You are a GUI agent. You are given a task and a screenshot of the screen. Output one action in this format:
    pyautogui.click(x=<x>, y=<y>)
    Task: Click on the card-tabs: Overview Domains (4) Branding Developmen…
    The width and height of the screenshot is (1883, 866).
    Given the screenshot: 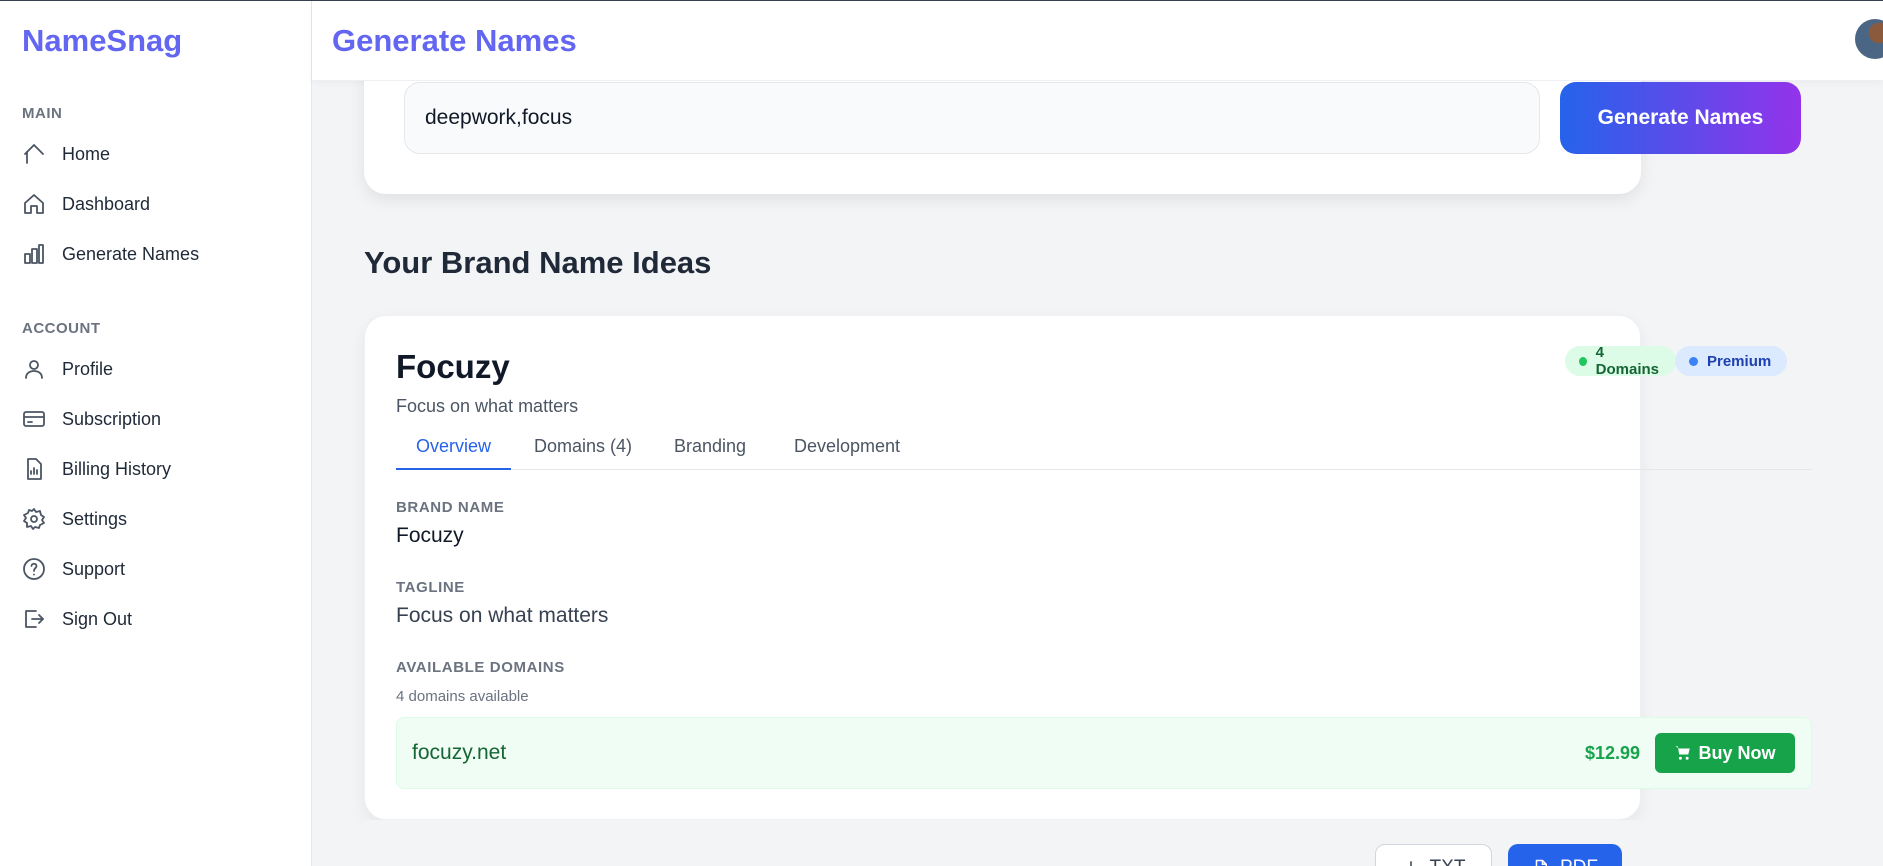 What is the action you would take?
    pyautogui.click(x=1104, y=449)
    